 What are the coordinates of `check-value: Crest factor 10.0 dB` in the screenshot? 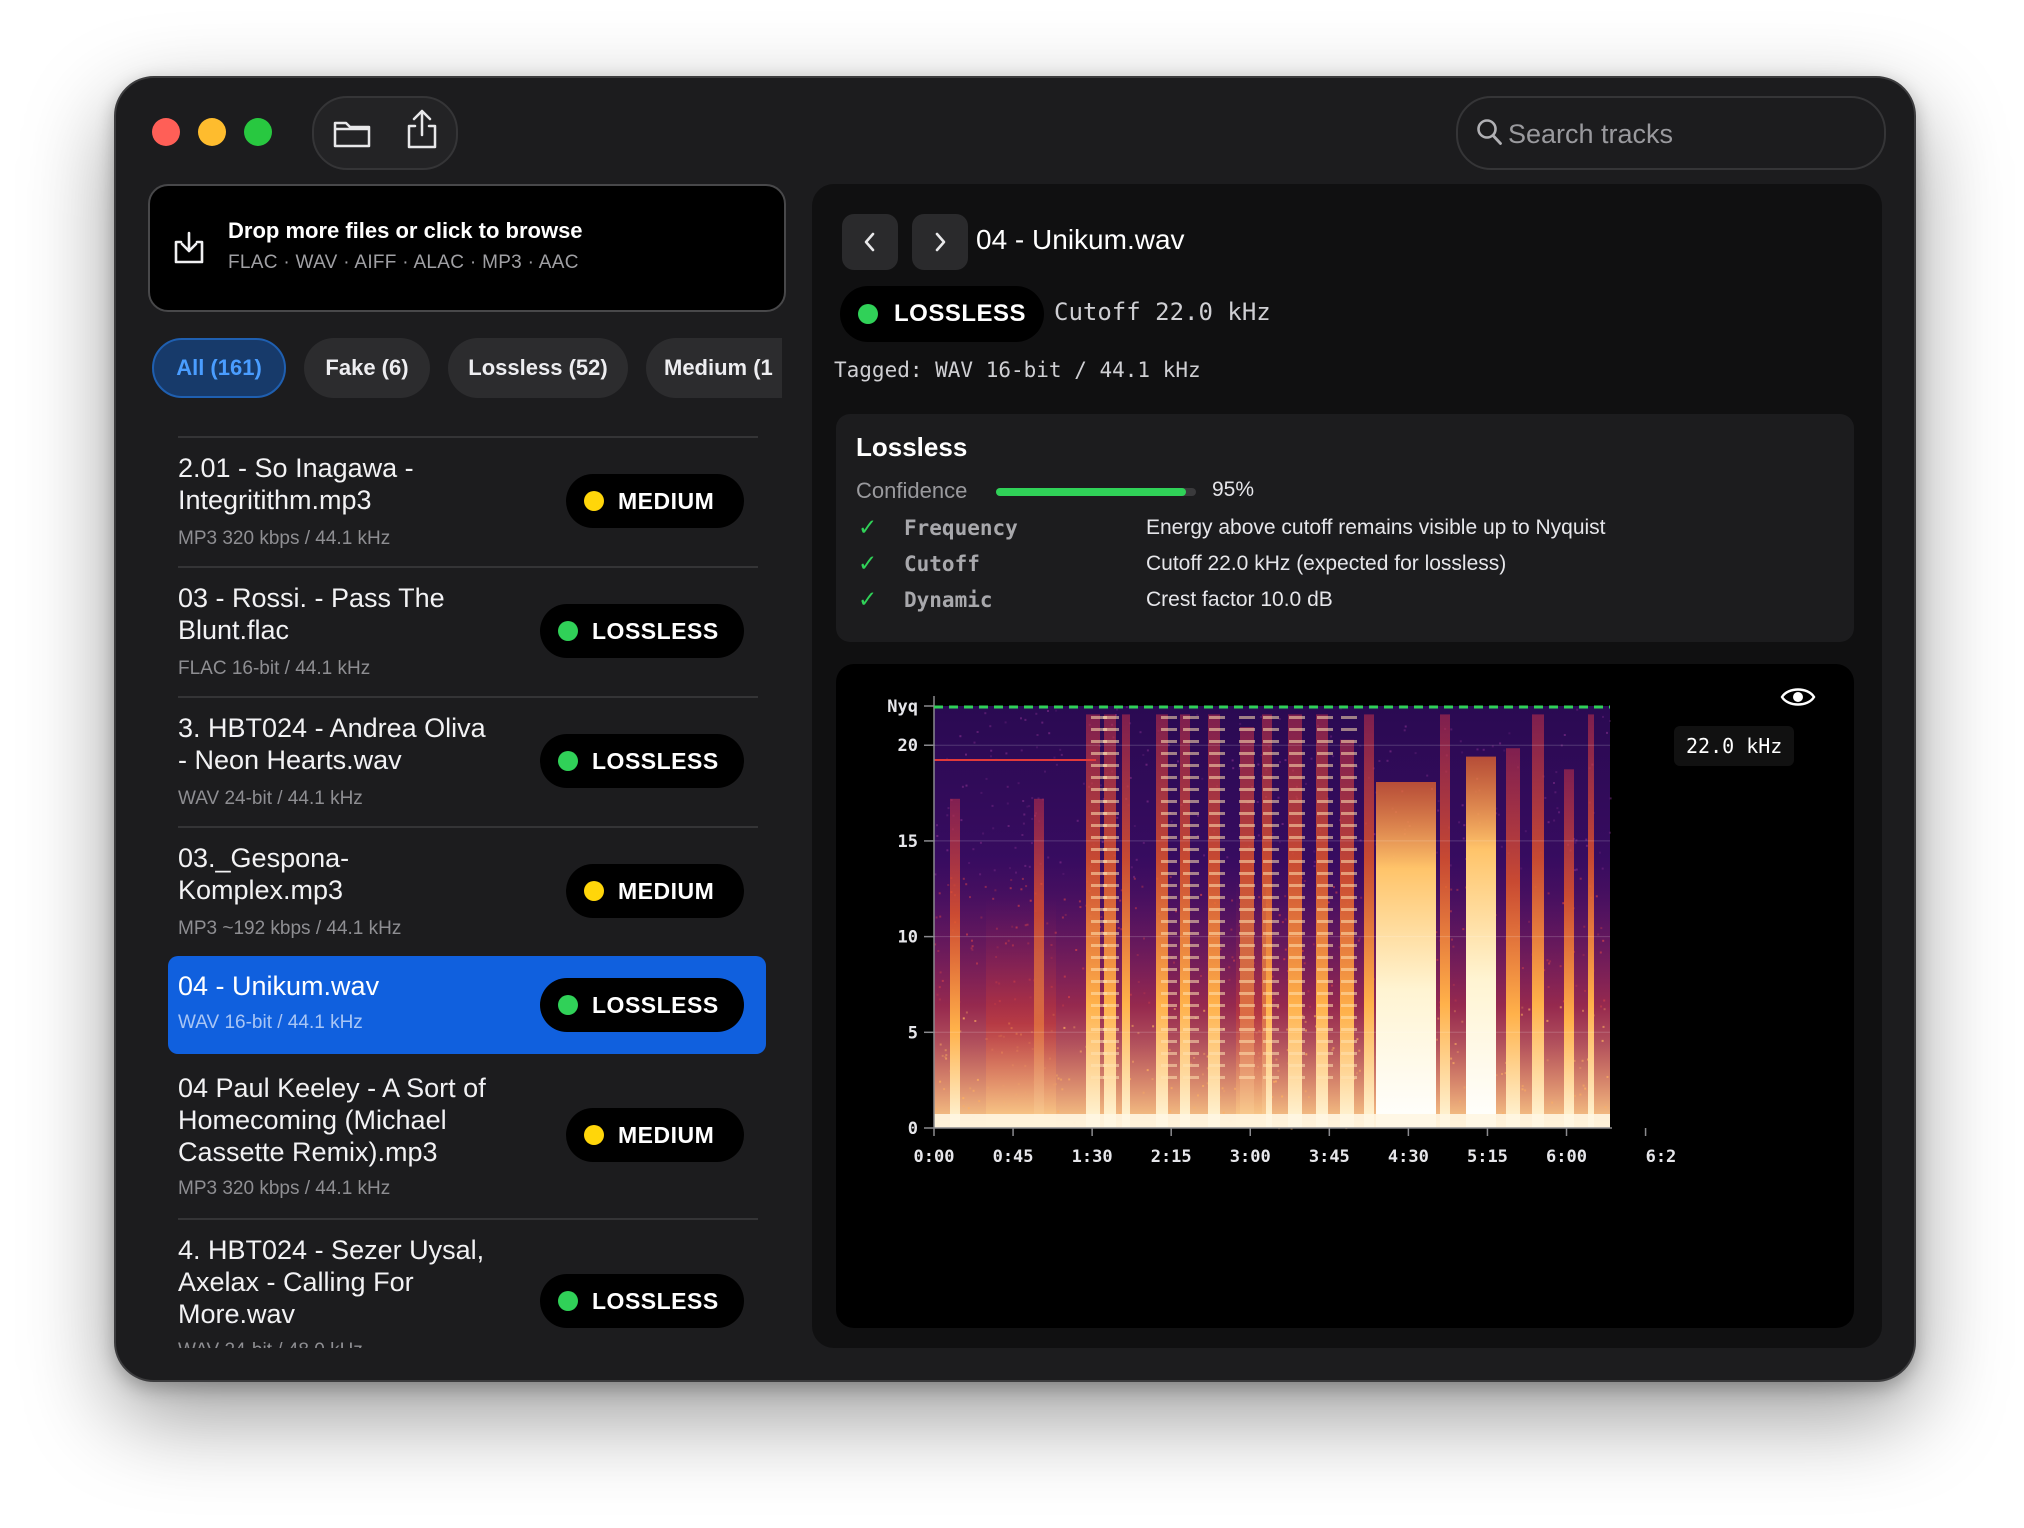 It's located at (1239, 599).